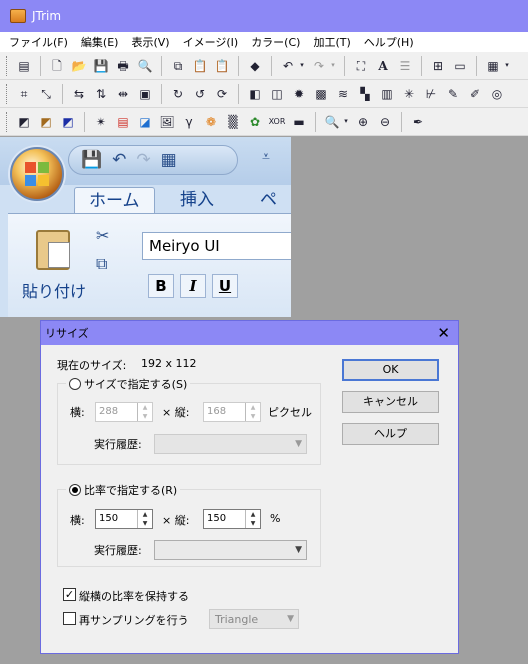 The height and width of the screenshot is (664, 528). What do you see at coordinates (200, 94) in the screenshot?
I see `rotate-90-ccw-icon: ↺` at bounding box center [200, 94].